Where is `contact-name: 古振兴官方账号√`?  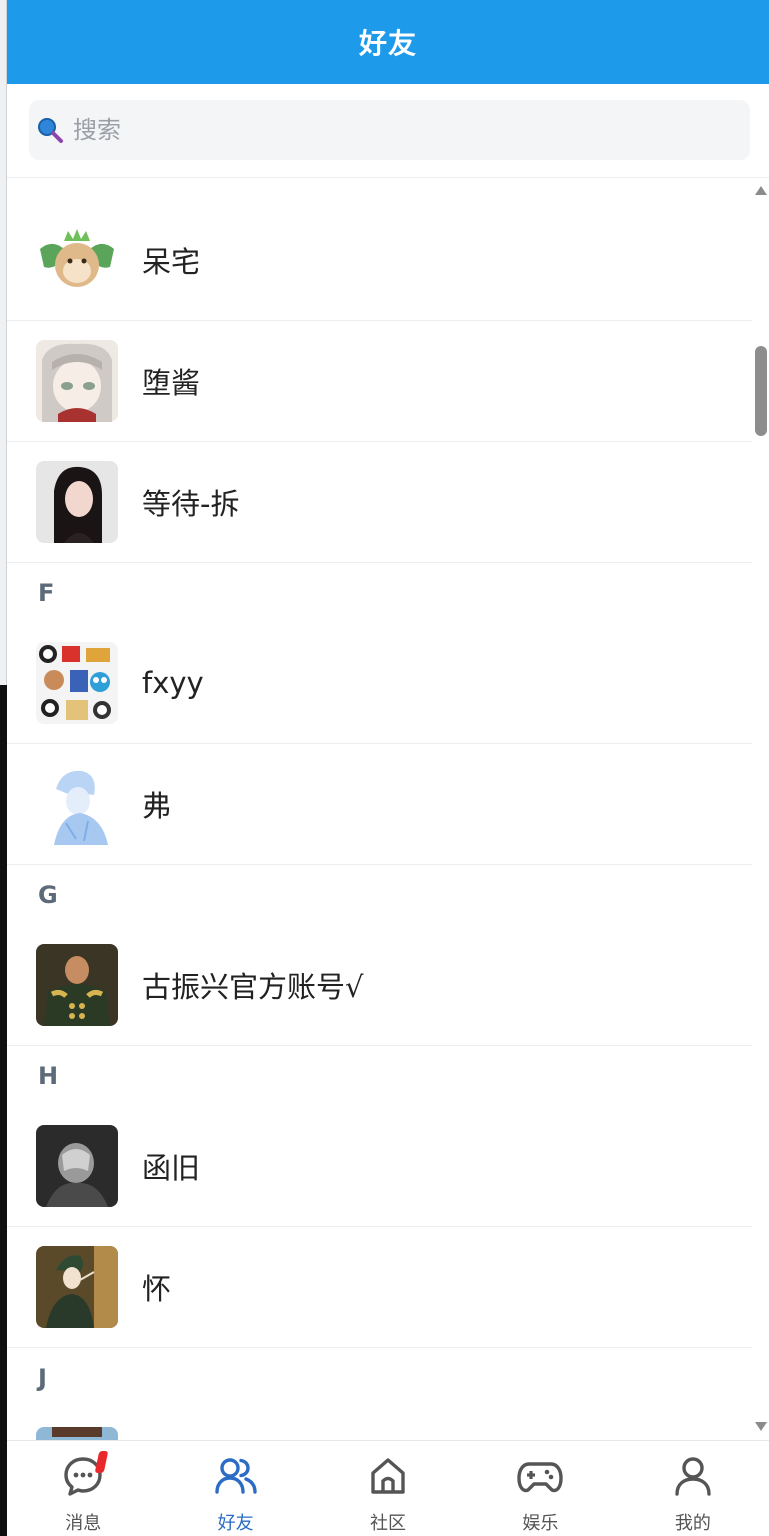 contact-name: 古振兴官方账号√ is located at coordinates (253, 987).